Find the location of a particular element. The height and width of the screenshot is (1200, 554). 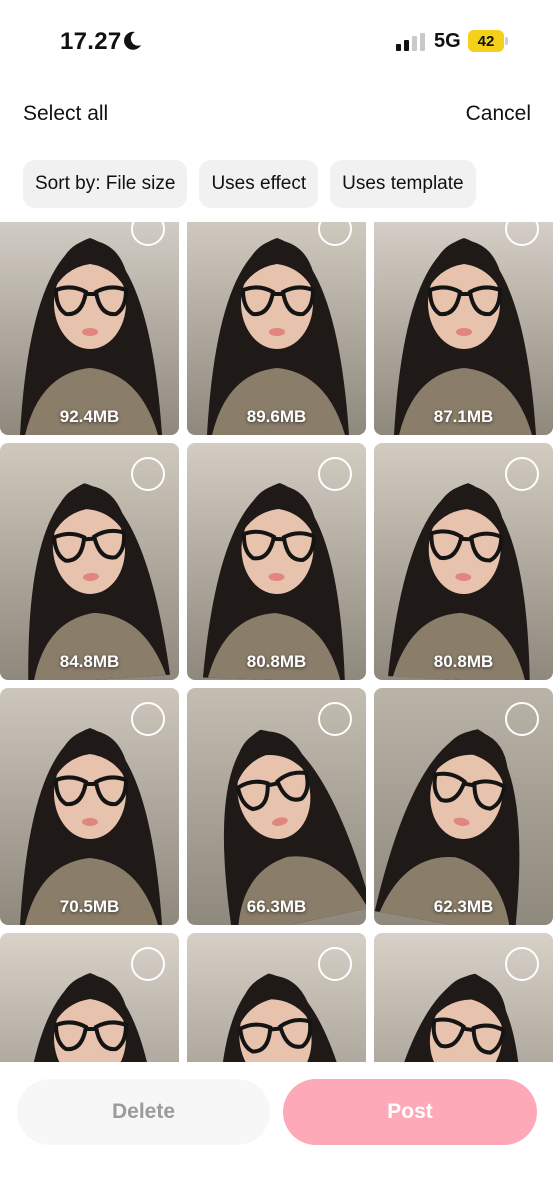

video-thumbnail: 92.4MB is located at coordinates (89, 328).